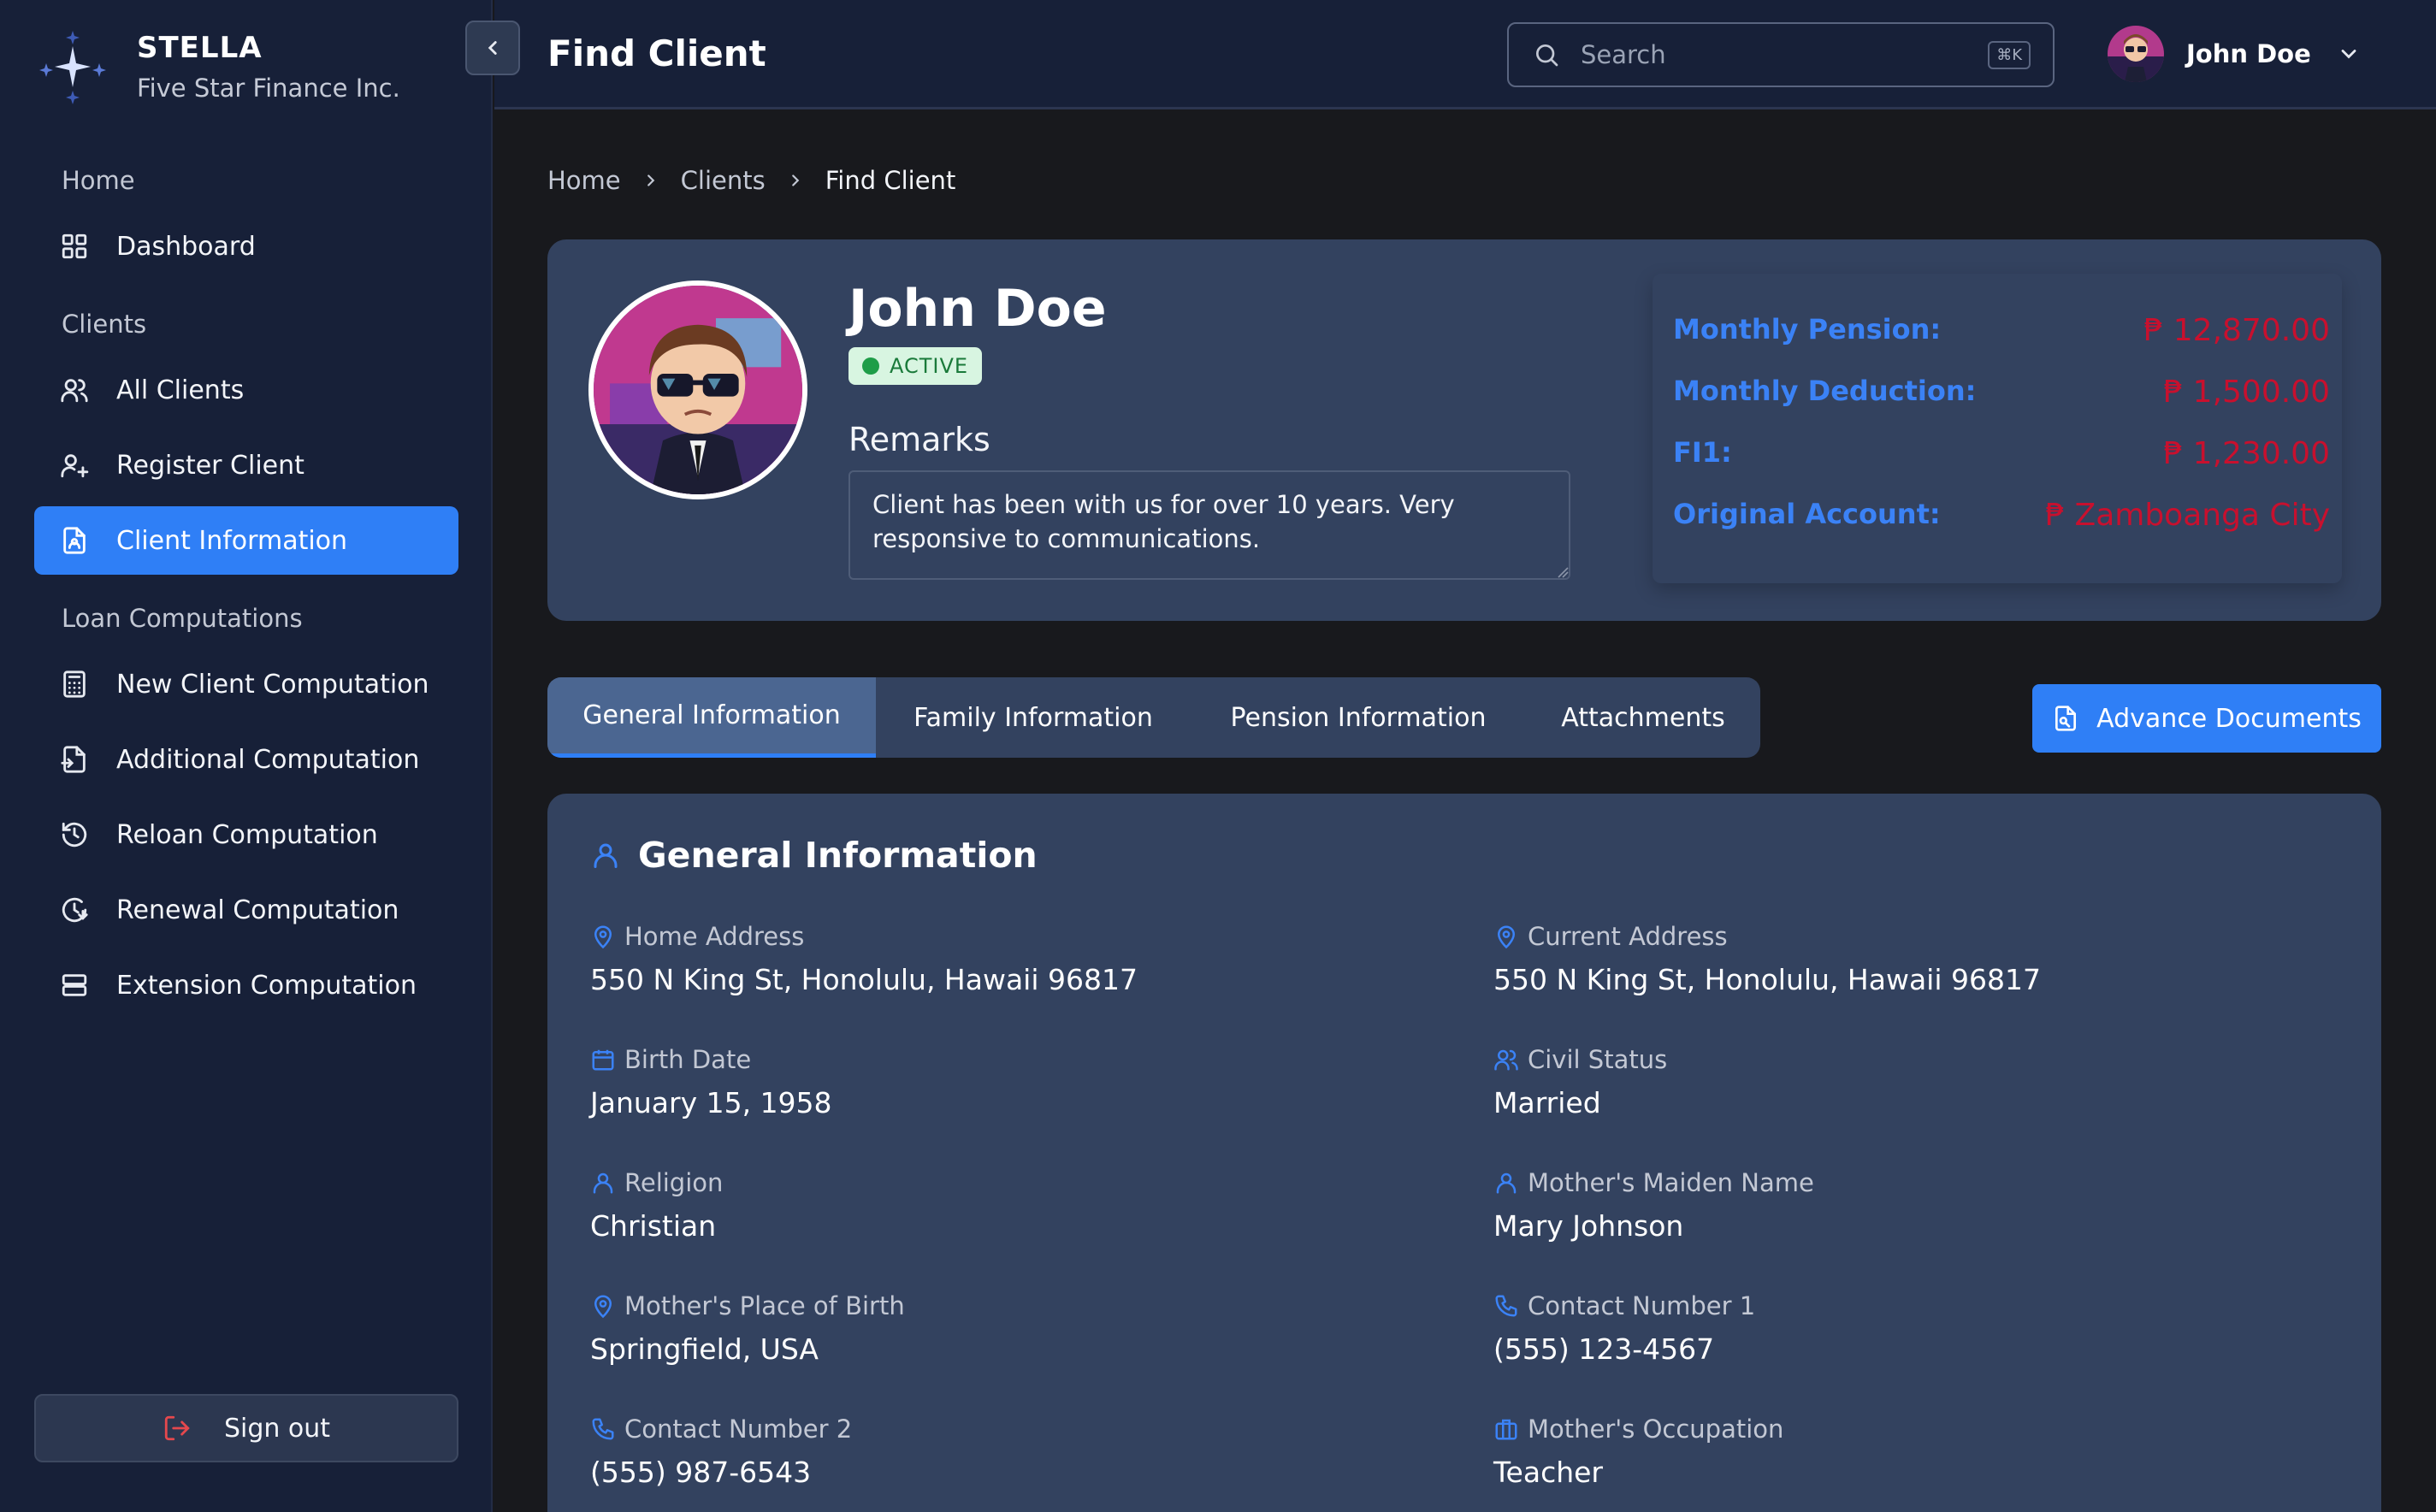 The width and height of the screenshot is (2436, 1512). Describe the element at coordinates (2066, 718) in the screenshot. I see `document-icon` at that location.